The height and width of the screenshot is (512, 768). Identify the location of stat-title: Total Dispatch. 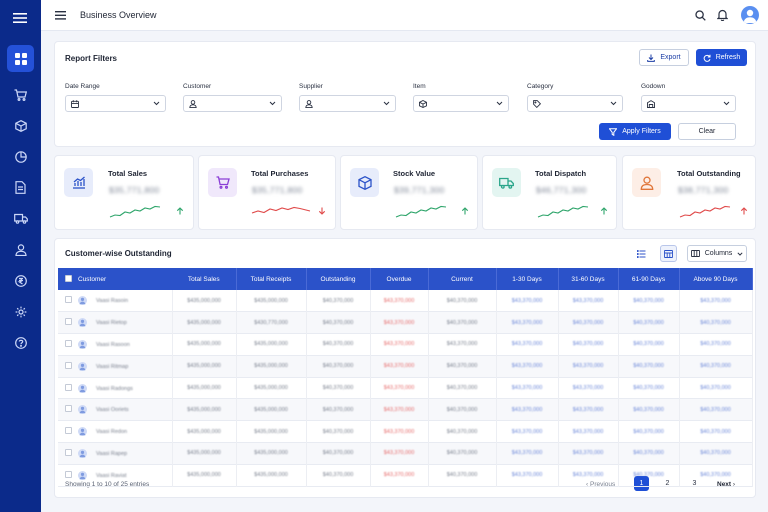
(561, 173).